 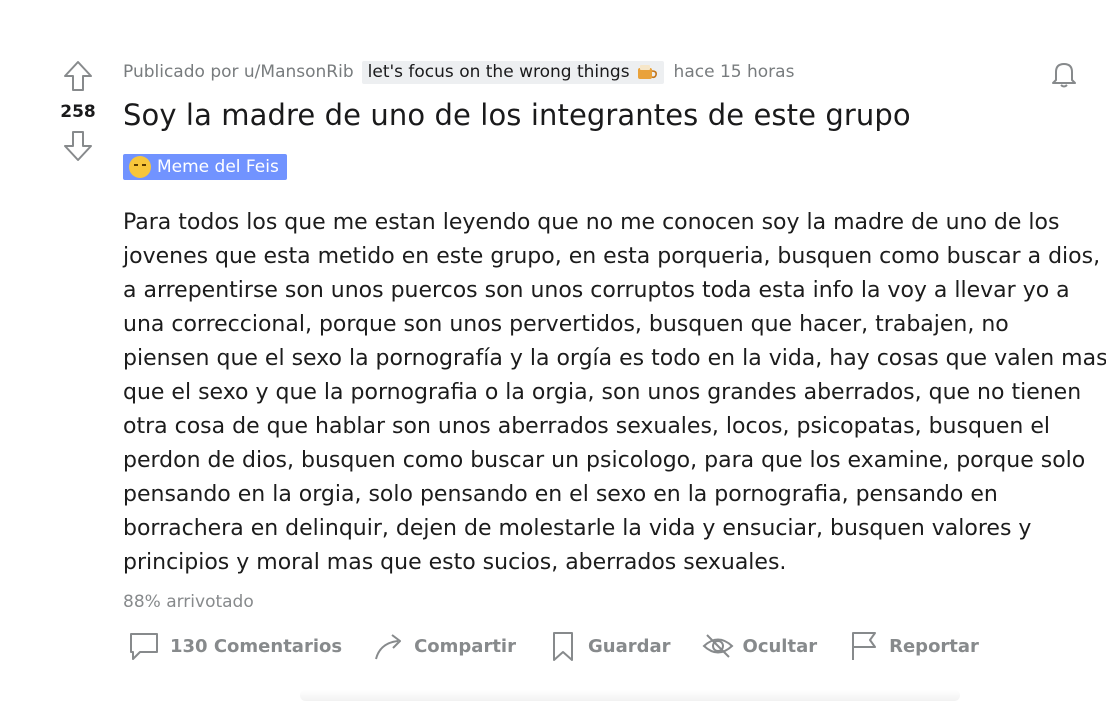 What do you see at coordinates (140, 167) in the screenshot?
I see `flair-face-icon` at bounding box center [140, 167].